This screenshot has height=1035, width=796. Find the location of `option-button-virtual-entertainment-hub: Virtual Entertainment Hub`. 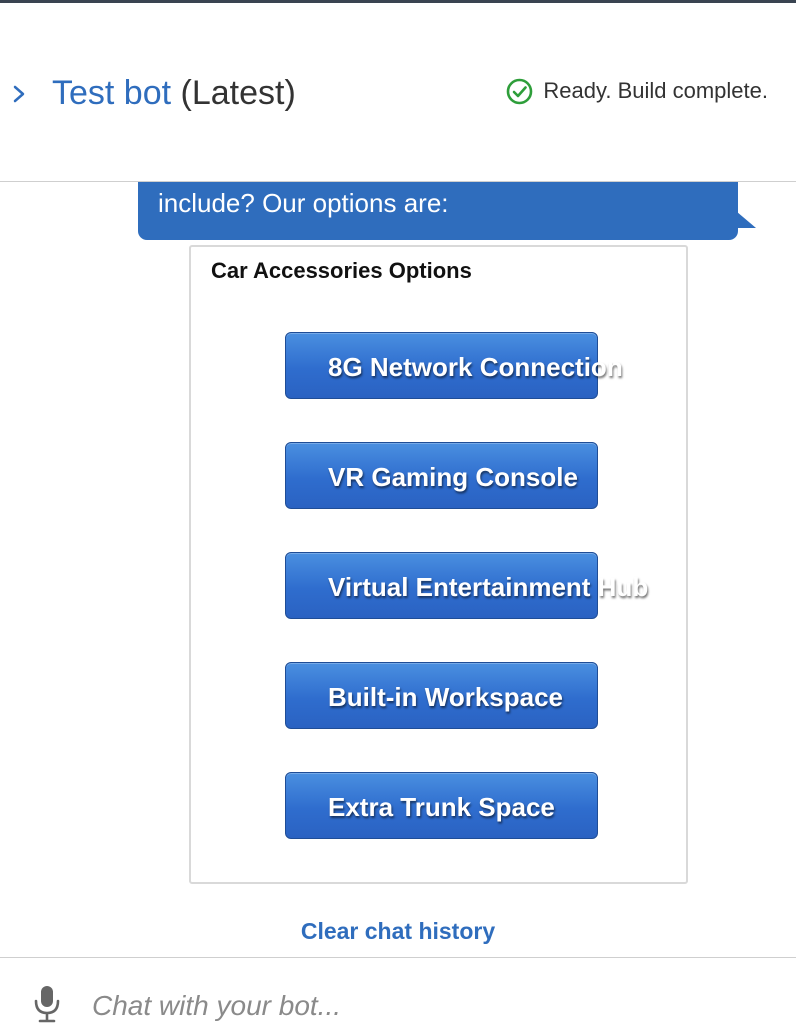

option-button-virtual-entertainment-hub: Virtual Entertainment Hub is located at coordinates (466, 585).